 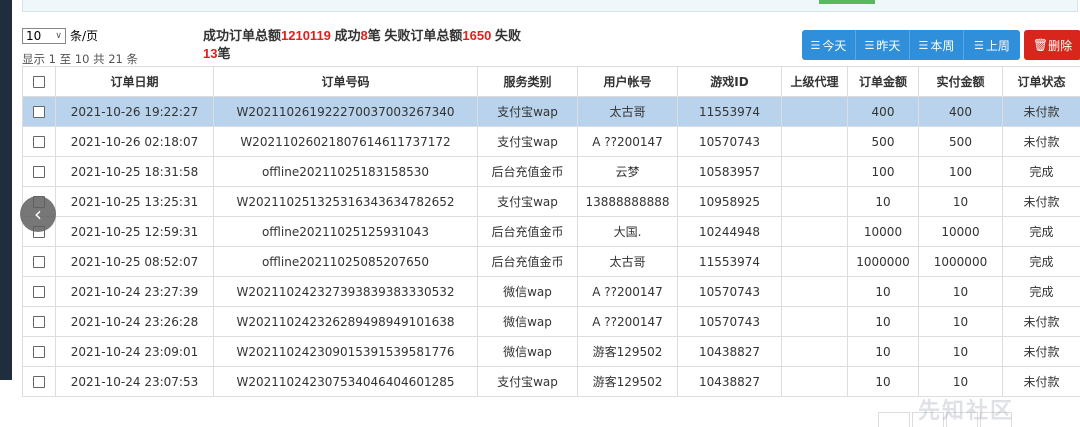 I want to click on fail-count: 13, so click(x=210, y=53).